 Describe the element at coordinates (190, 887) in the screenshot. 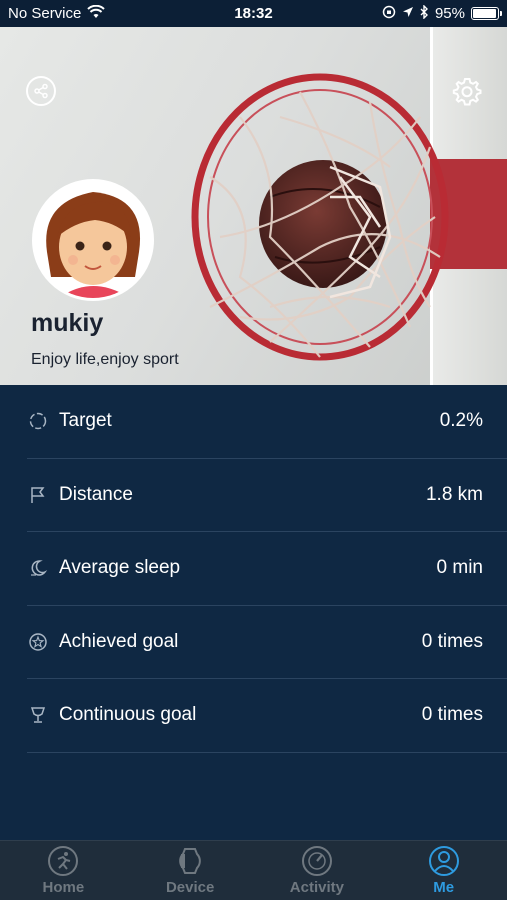

I see `tab-label: Device` at that location.